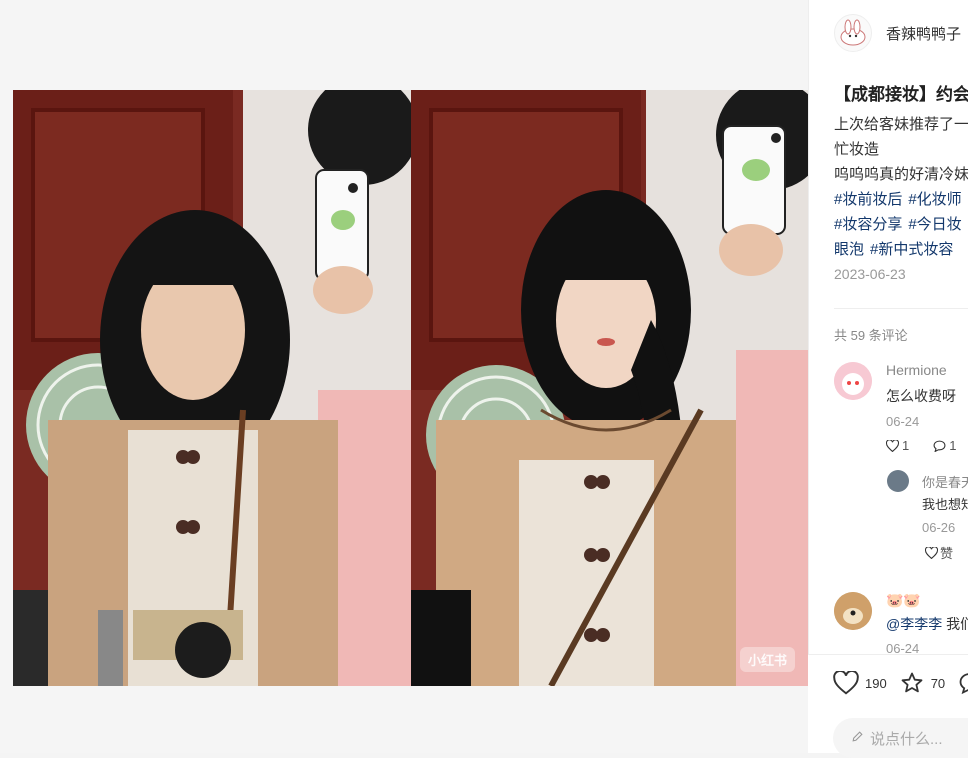  What do you see at coordinates (767, 659) in the screenshot?
I see `xiaohongshu-watermark: 小红书` at bounding box center [767, 659].